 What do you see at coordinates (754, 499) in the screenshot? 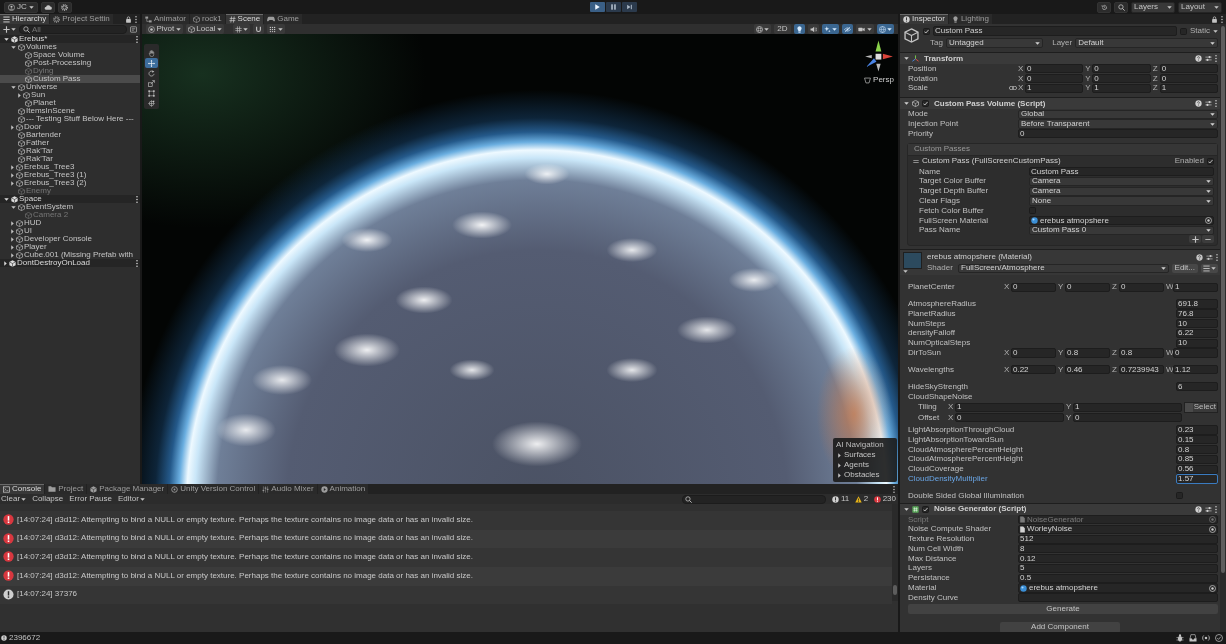
I see `search-field` at bounding box center [754, 499].